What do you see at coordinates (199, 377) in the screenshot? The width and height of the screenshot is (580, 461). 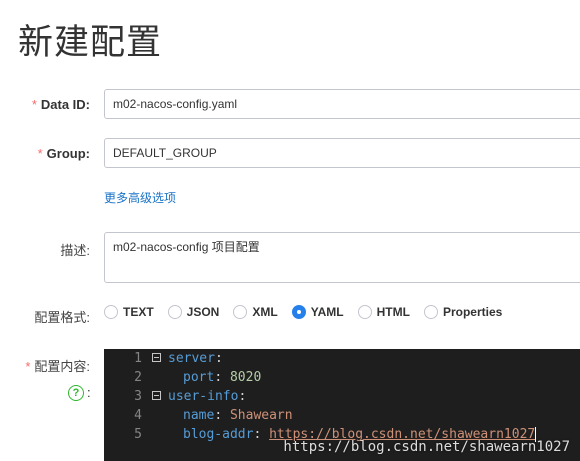 I see `yaml-key: port` at bounding box center [199, 377].